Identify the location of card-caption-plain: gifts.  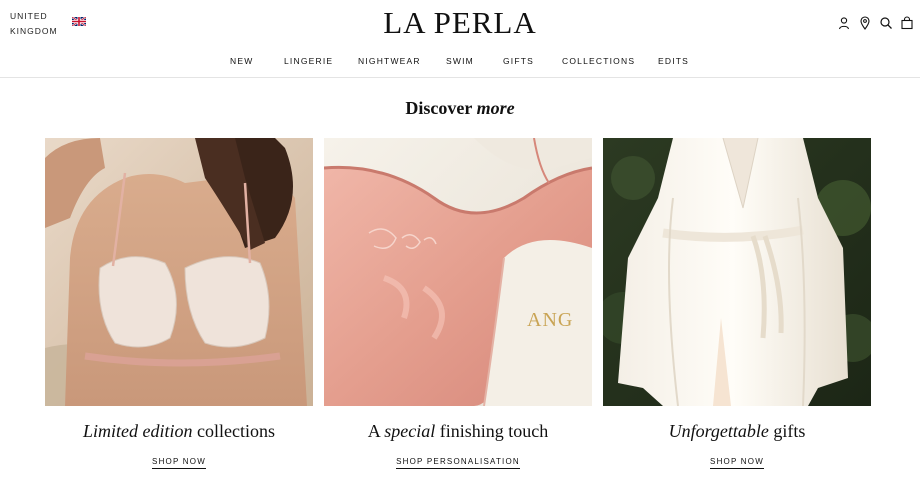
(787, 431).